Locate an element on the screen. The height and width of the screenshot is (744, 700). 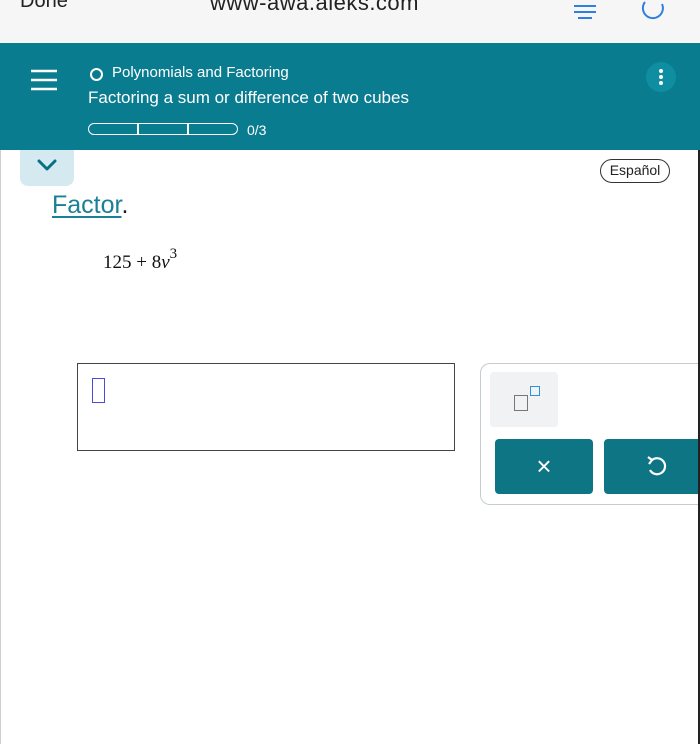
problem-instruction: Factor. is located at coordinates (90, 205).